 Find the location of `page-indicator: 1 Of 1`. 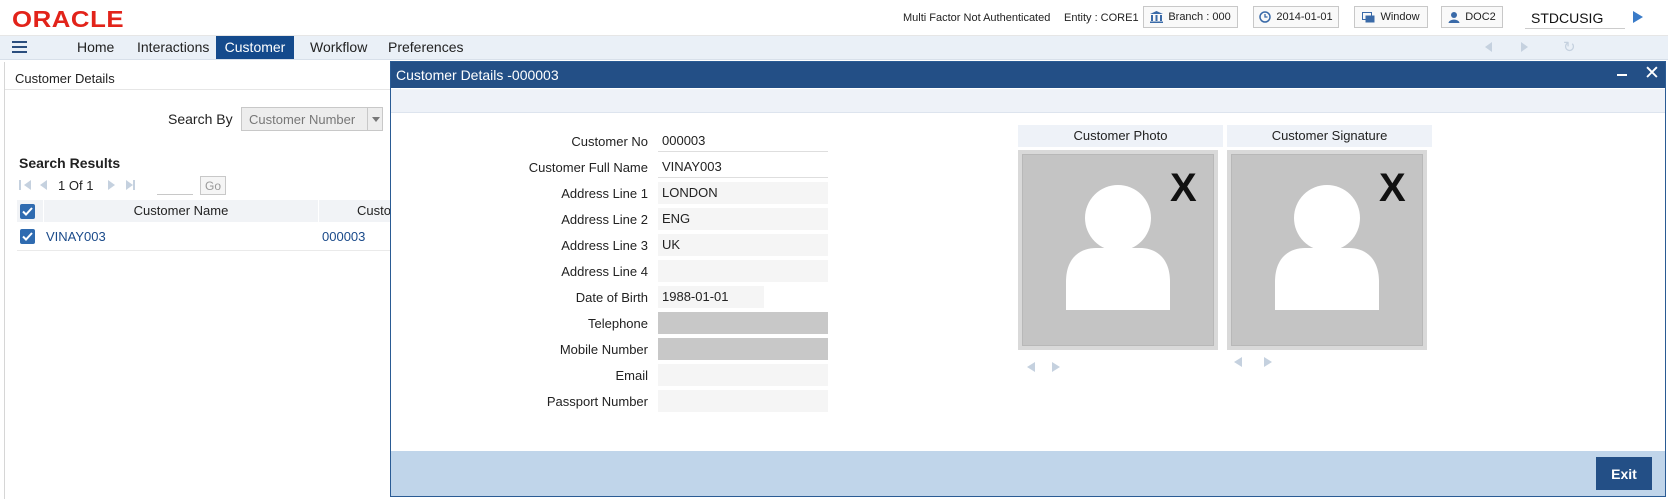

page-indicator: 1 Of 1 is located at coordinates (75, 185).